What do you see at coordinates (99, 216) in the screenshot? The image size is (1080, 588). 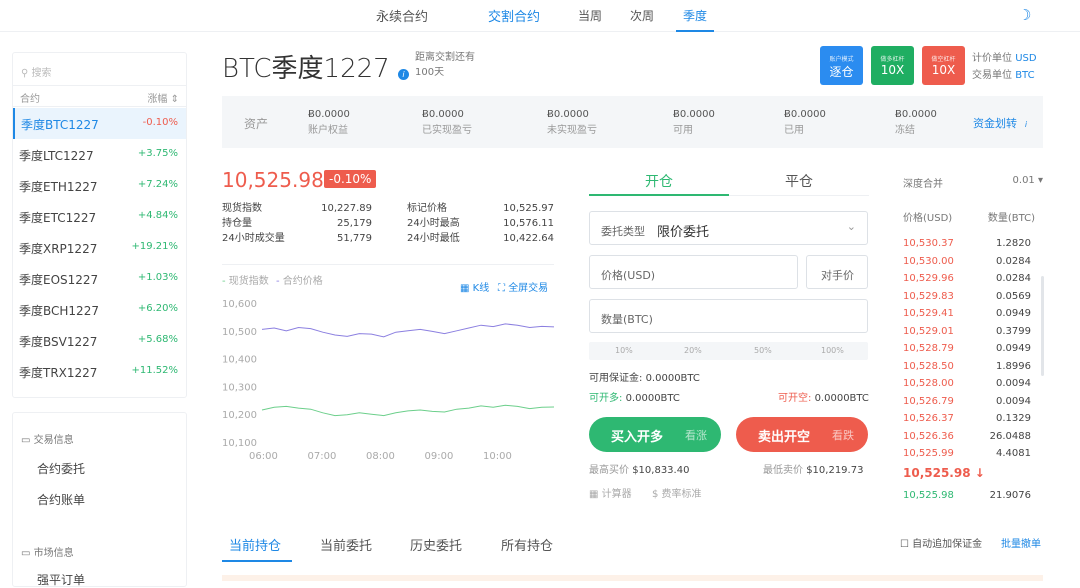 I see `contract-row: 季度ETC1227 +4.84%` at bounding box center [99, 216].